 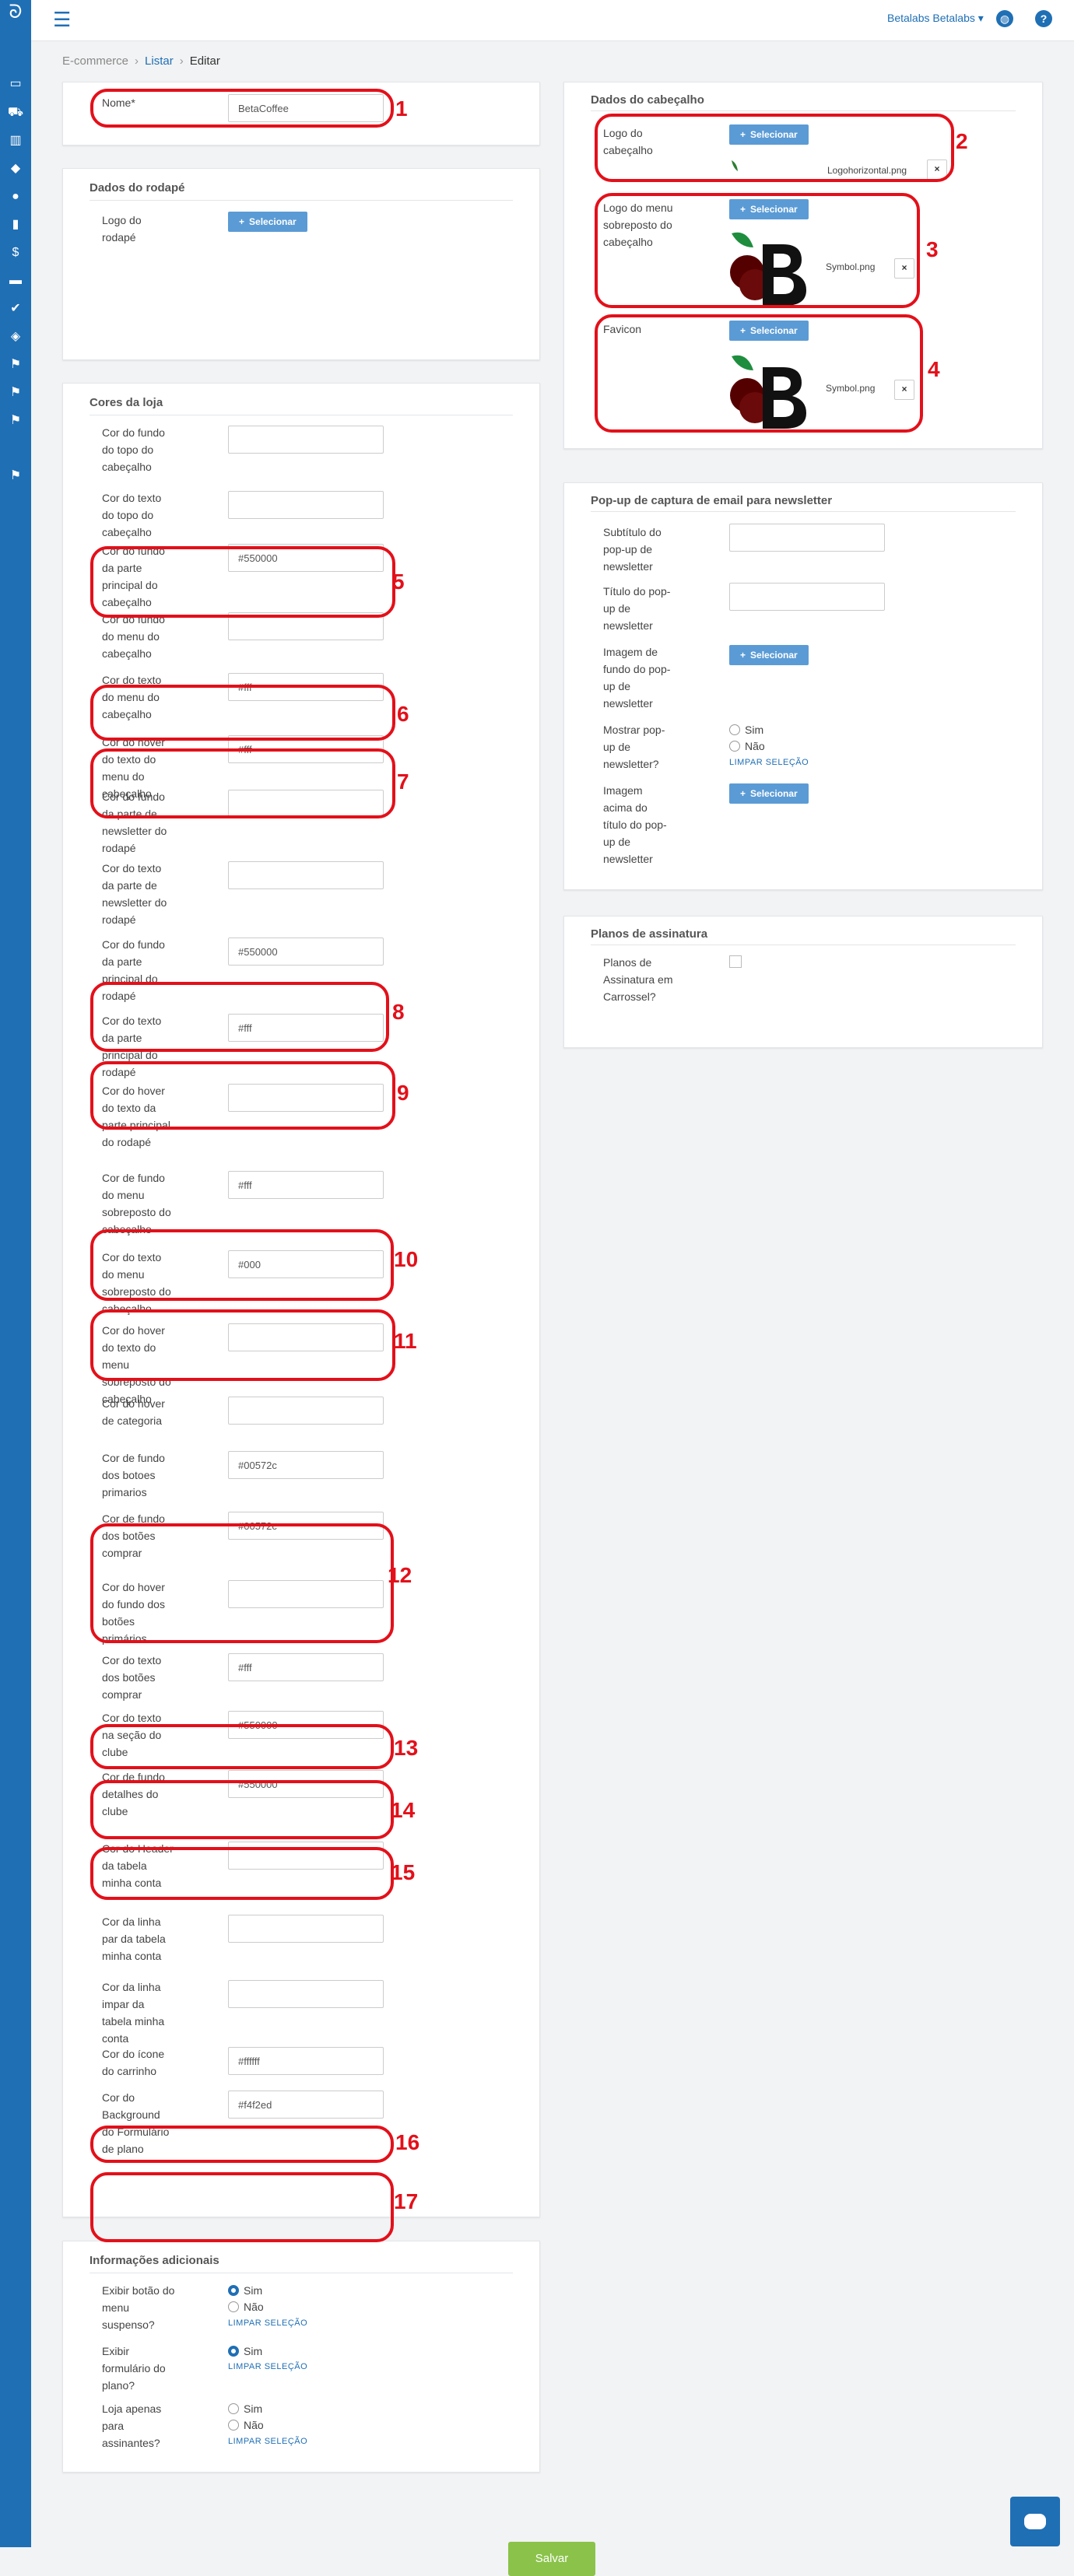 I want to click on annotation-number: 16, so click(x=407, y=2142).